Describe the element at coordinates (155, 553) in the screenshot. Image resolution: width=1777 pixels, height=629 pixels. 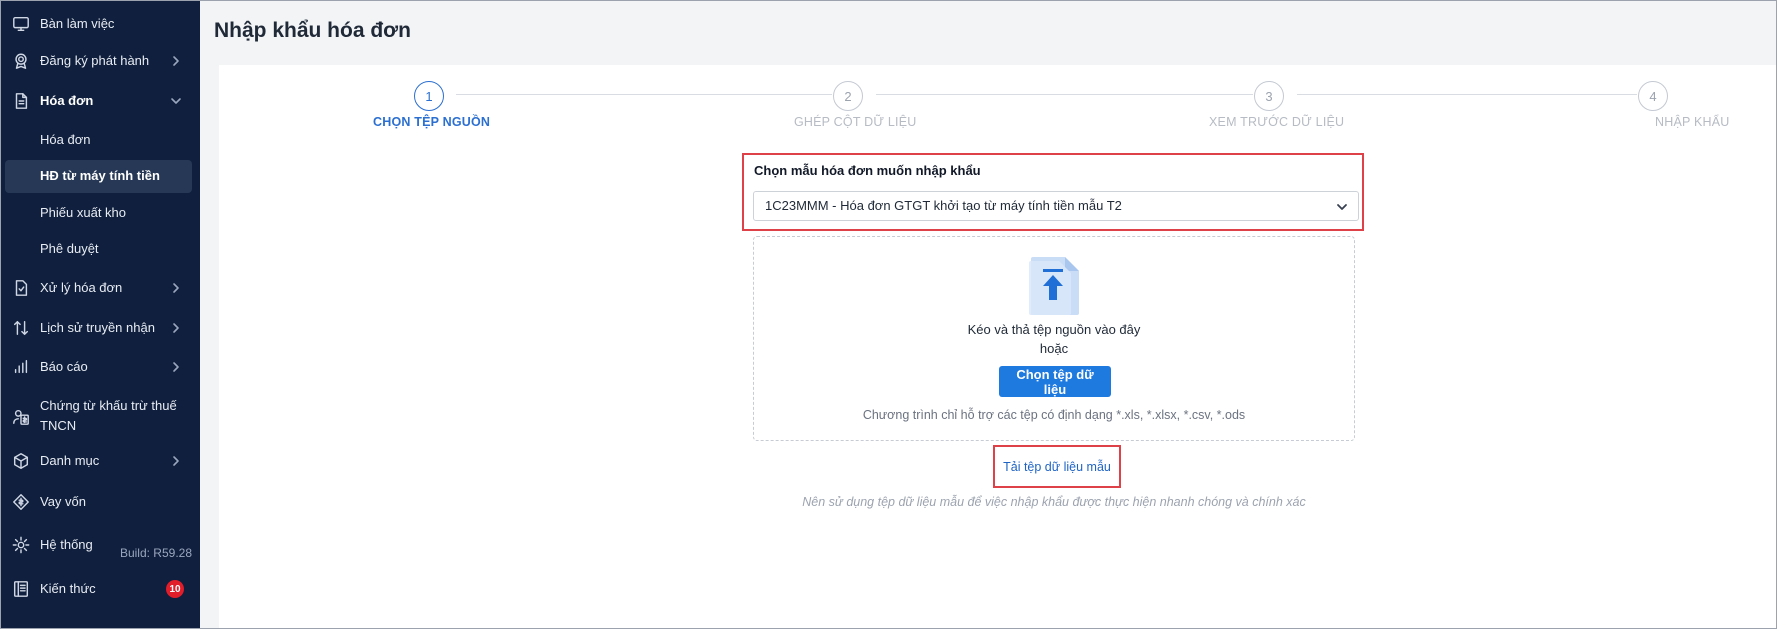
I see `build-version: Build: R59.28` at that location.